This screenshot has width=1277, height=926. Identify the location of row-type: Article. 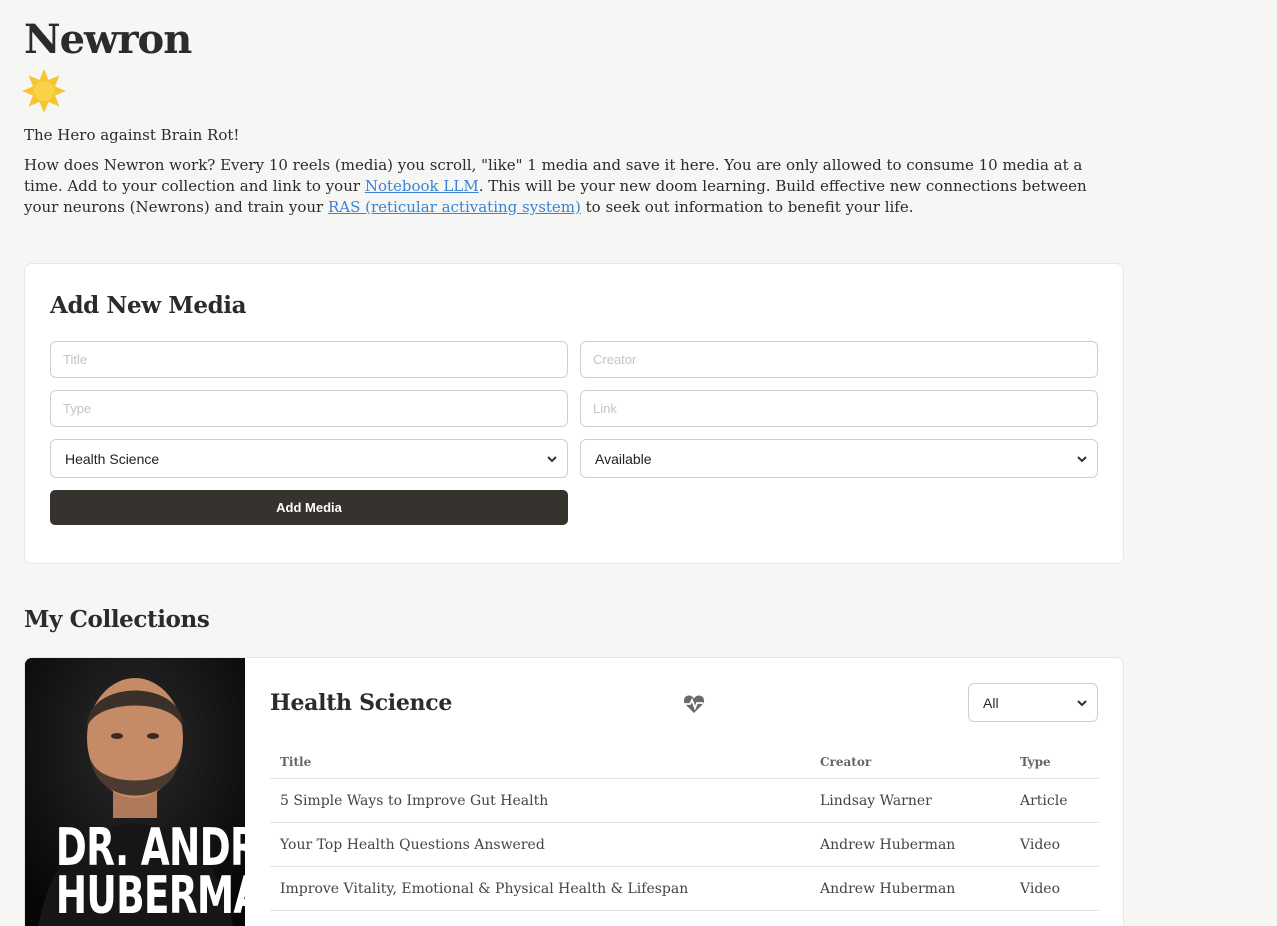
(1044, 800).